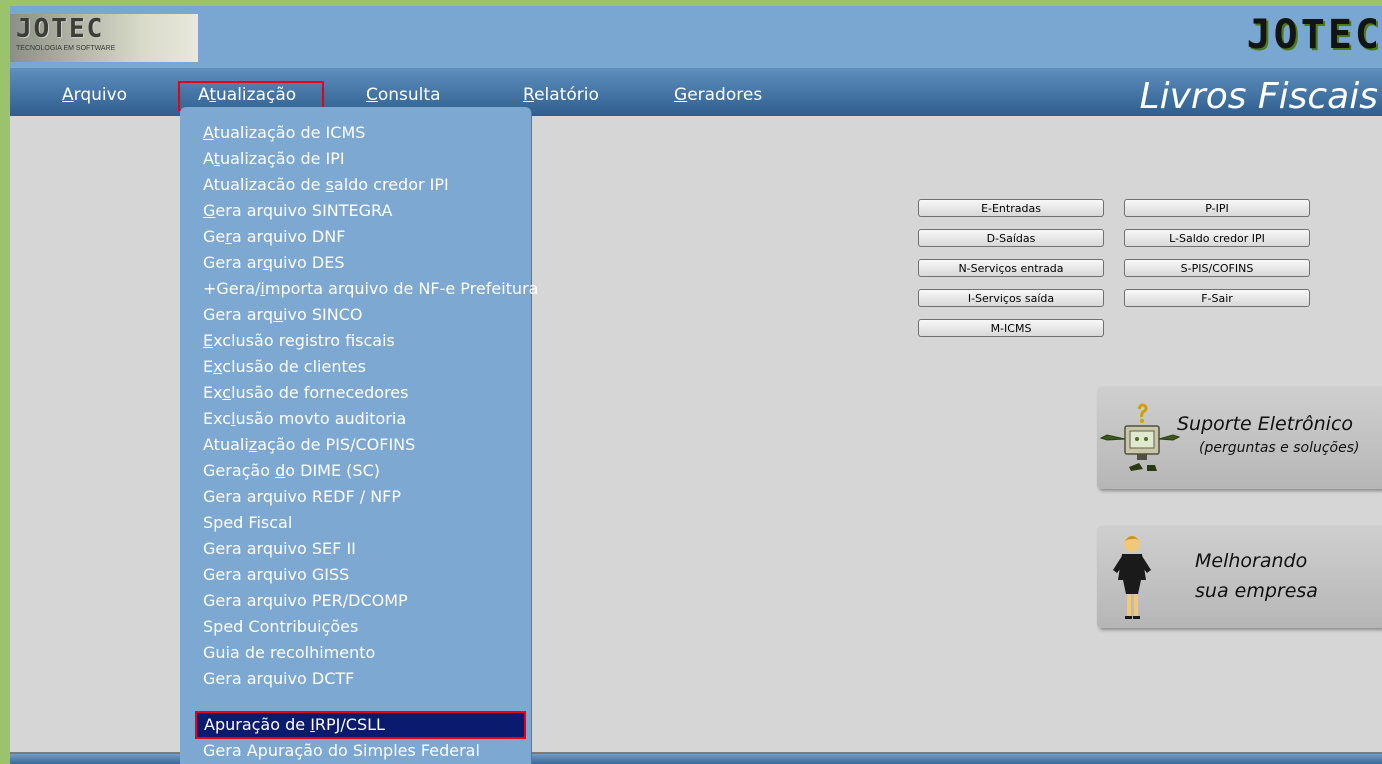  What do you see at coordinates (273, 263) in the screenshot?
I see `menu-item-des: Gera arquivo DES` at bounding box center [273, 263].